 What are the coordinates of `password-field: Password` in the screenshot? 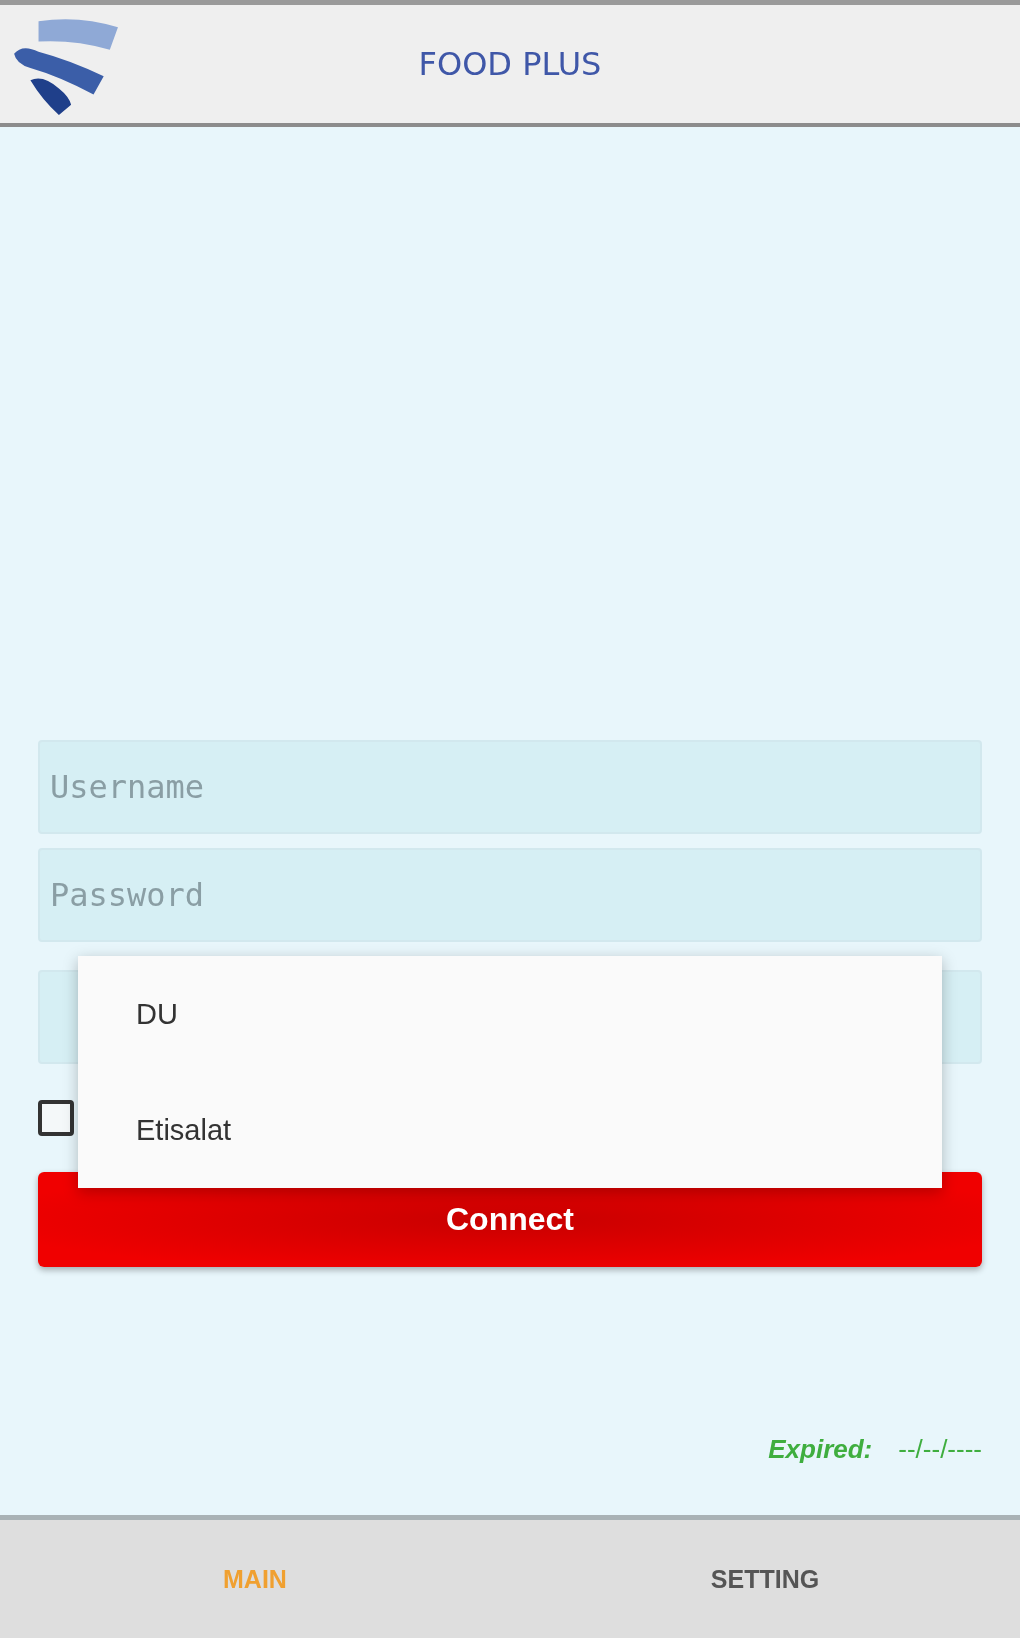 It's located at (510, 895).